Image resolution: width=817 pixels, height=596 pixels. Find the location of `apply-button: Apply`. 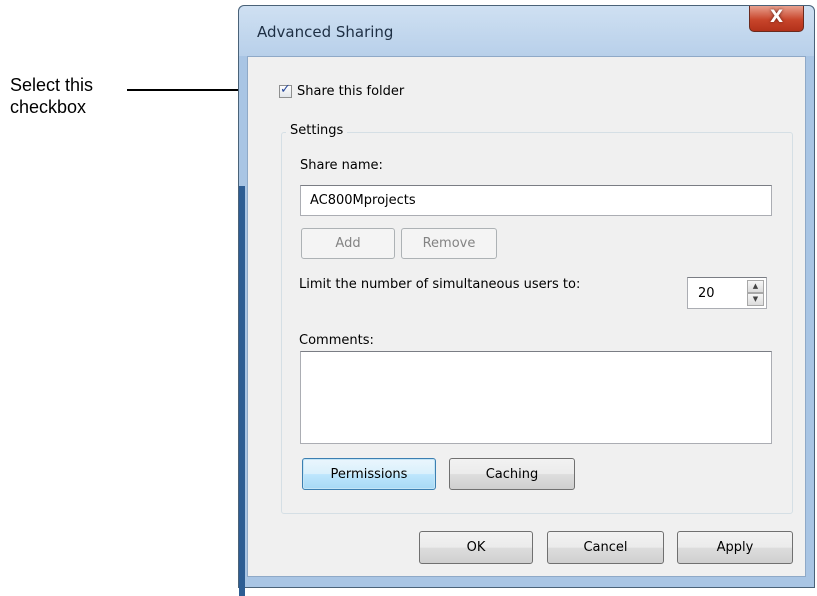

apply-button: Apply is located at coordinates (735, 547).